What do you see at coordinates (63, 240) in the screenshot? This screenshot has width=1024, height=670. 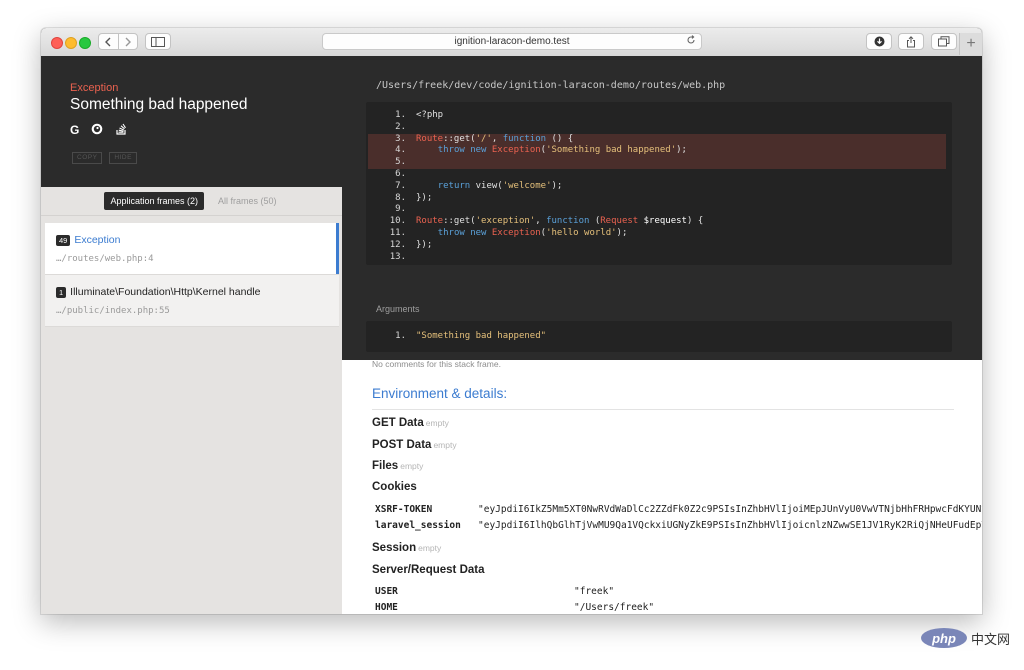 I see `frame-number-badge: 49` at bounding box center [63, 240].